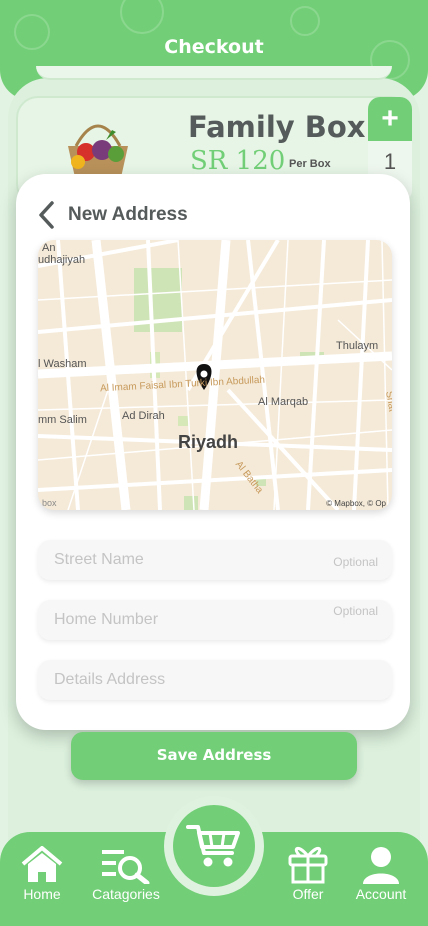  Describe the element at coordinates (214, 73) in the screenshot. I see `previous-product-card` at that location.